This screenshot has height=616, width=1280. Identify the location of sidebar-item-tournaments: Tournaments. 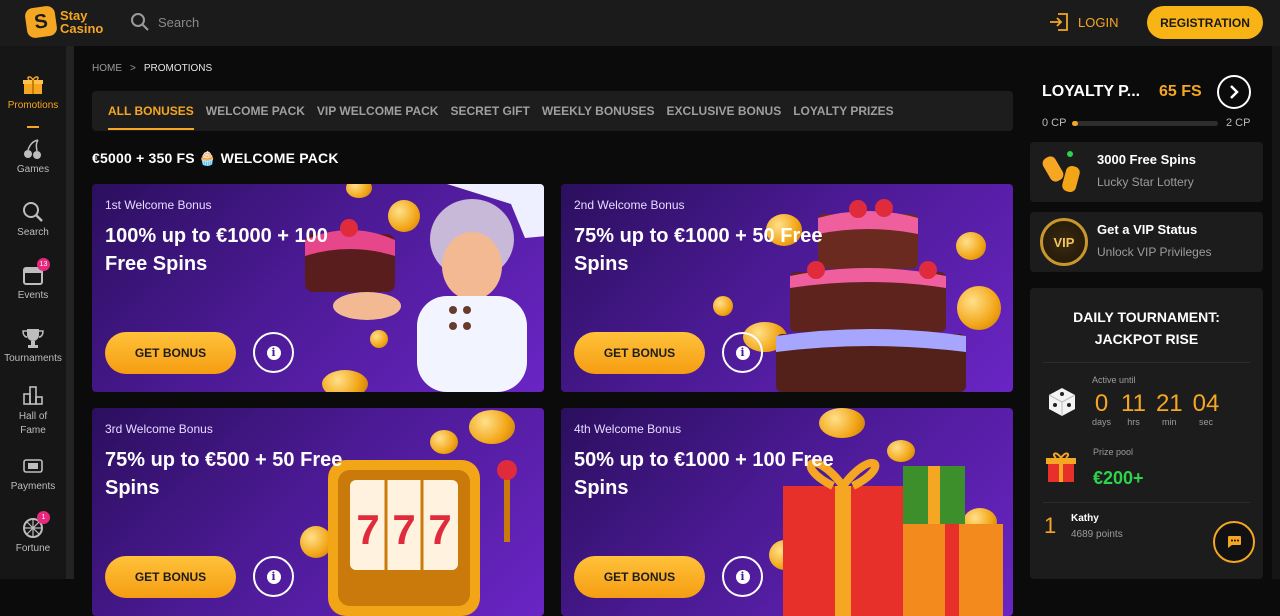
(33, 345).